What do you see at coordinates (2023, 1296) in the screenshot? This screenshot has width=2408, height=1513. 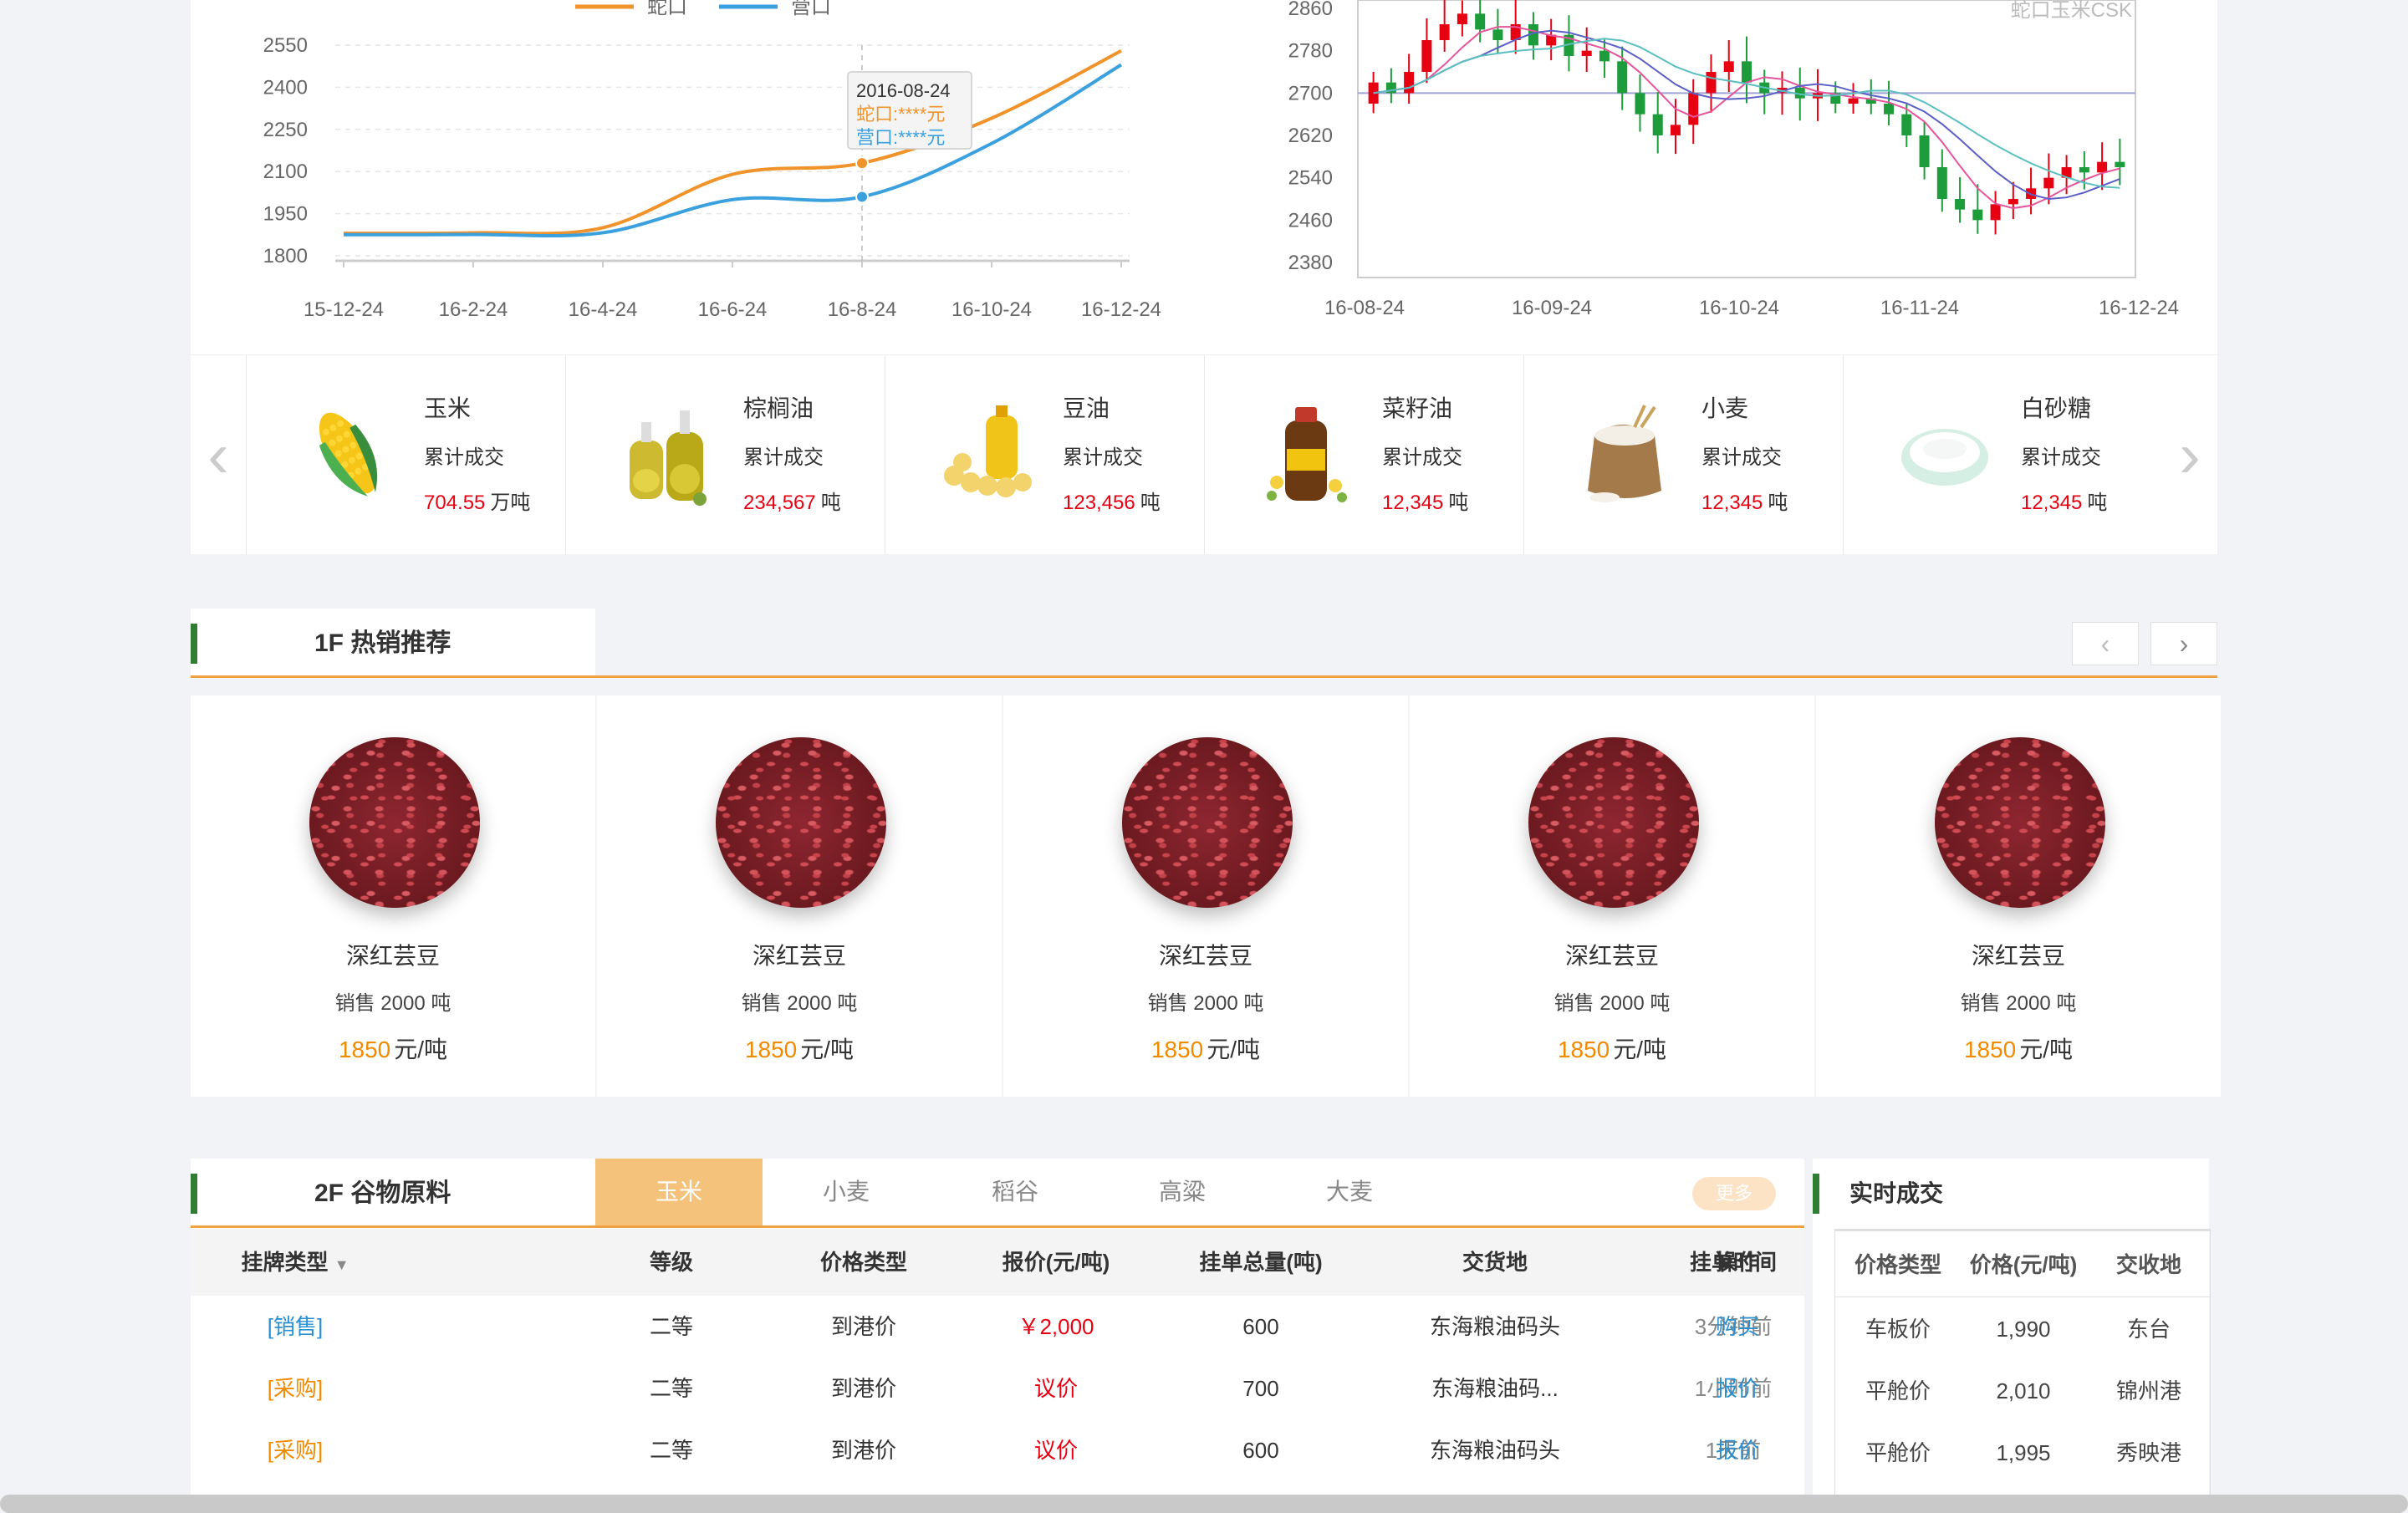 I see `rt-divider` at bounding box center [2023, 1296].